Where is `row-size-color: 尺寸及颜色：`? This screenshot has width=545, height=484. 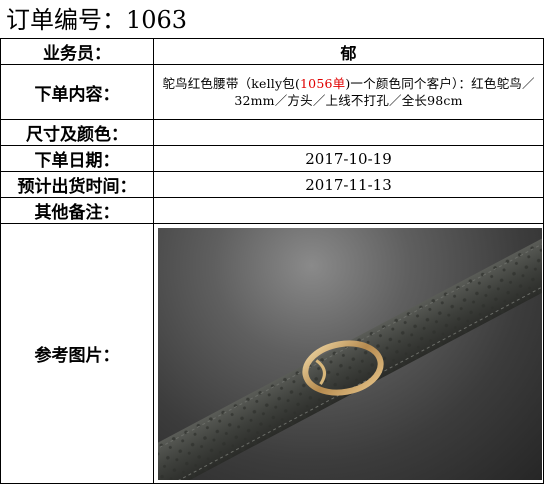 row-size-color: 尺寸及颜色： is located at coordinates (272, 132).